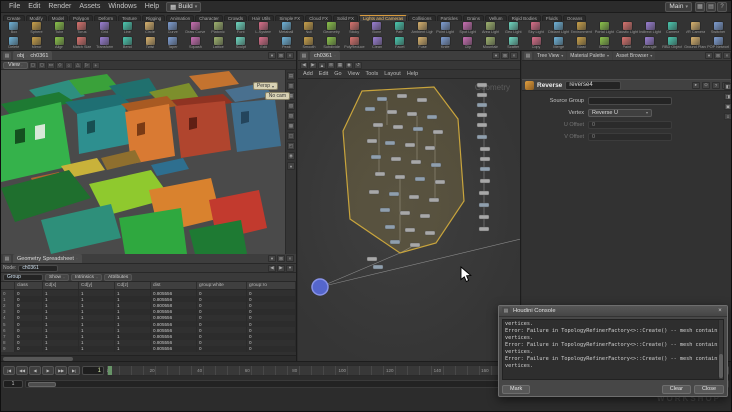 This screenshot has height=412, width=732. What do you see at coordinates (222, 285) in the screenshot?
I see `column-header-group-white: group:white` at bounding box center [222, 285].